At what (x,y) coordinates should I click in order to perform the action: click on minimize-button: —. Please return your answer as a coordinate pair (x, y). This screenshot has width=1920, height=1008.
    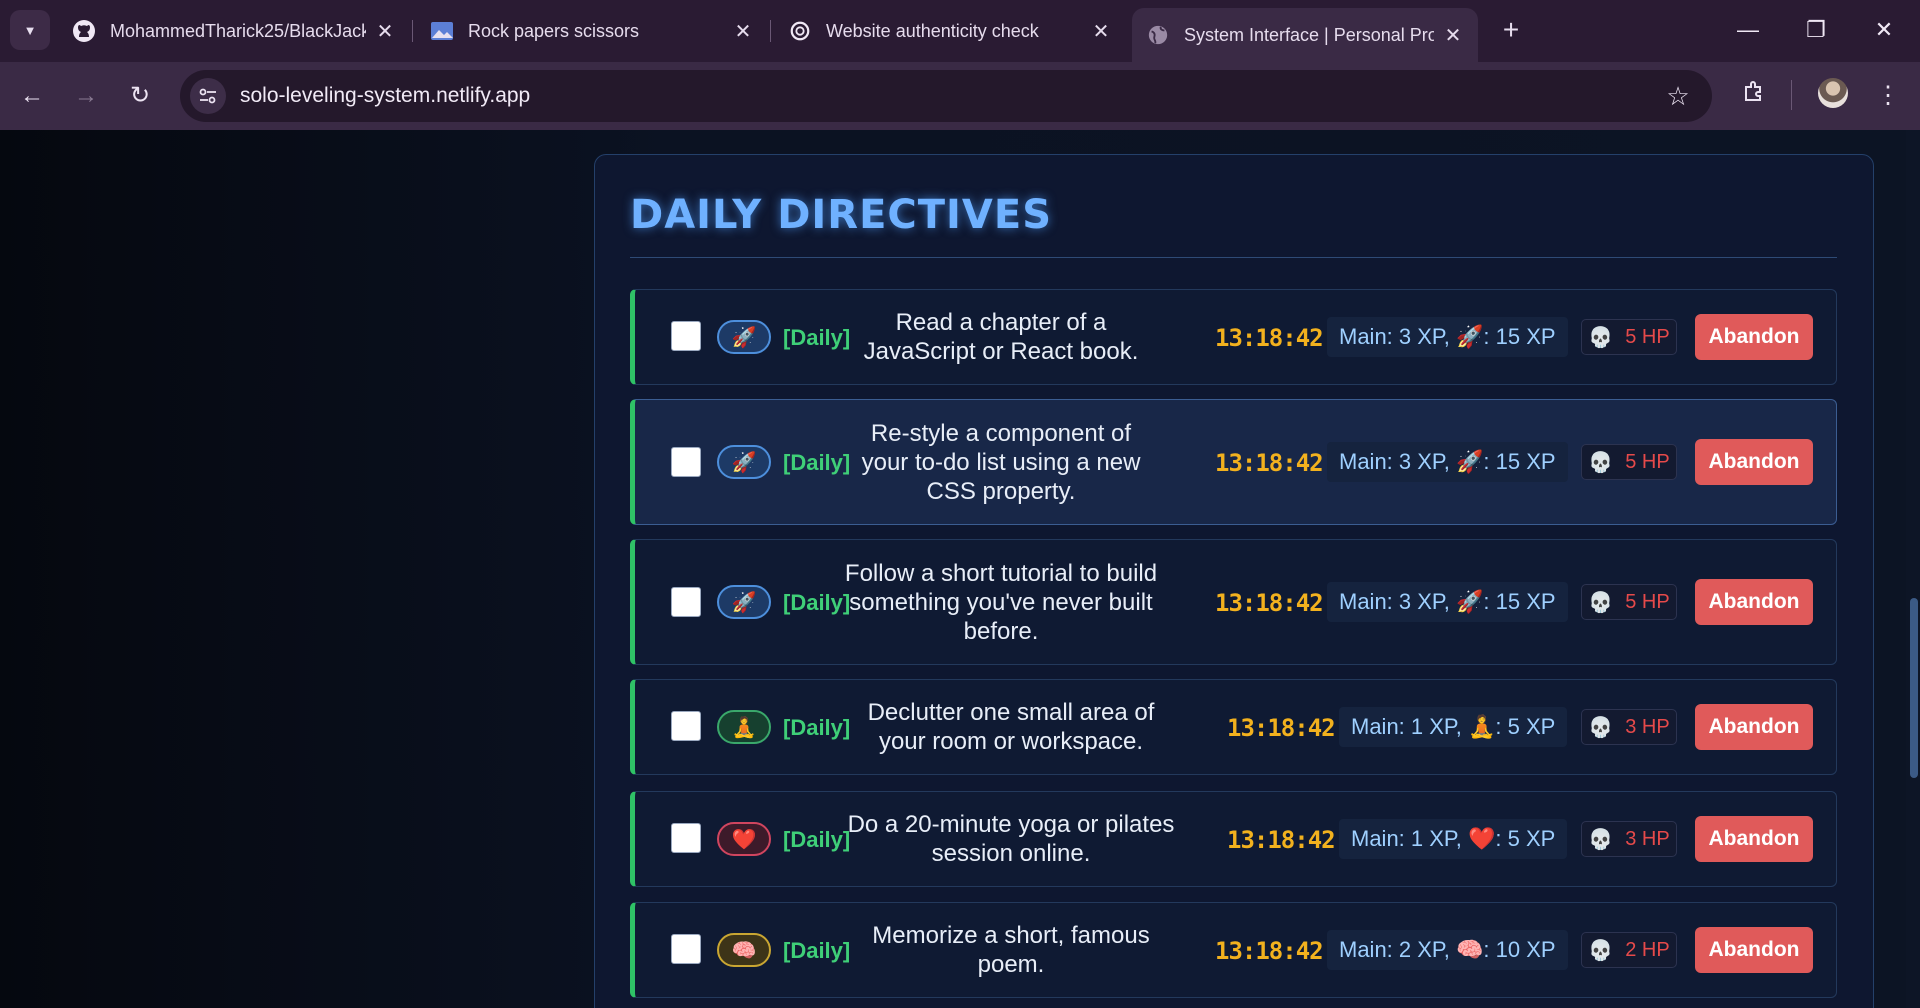
    Looking at the image, I should click on (1748, 30).